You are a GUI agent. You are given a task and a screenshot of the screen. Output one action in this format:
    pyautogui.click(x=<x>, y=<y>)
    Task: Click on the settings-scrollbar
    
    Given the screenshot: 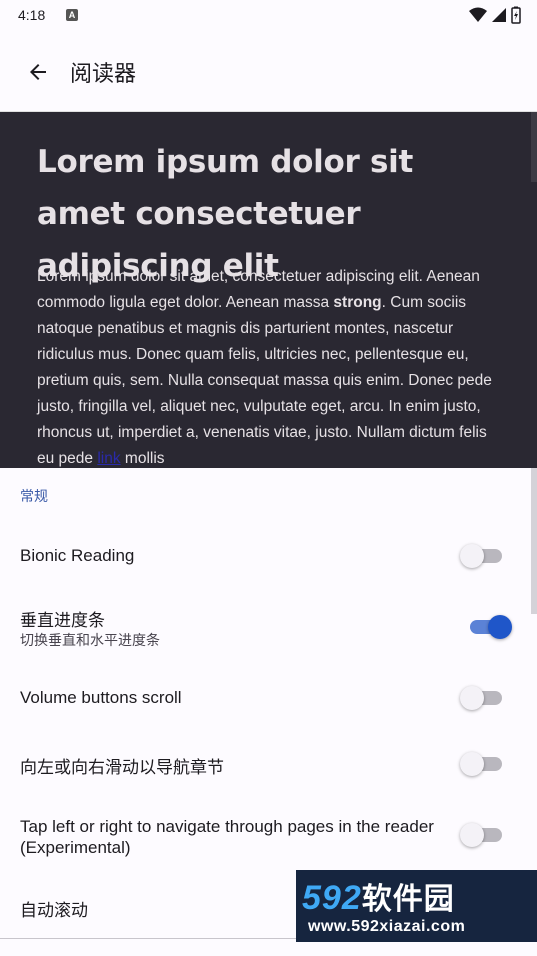 What is the action you would take?
    pyautogui.click(x=534, y=541)
    